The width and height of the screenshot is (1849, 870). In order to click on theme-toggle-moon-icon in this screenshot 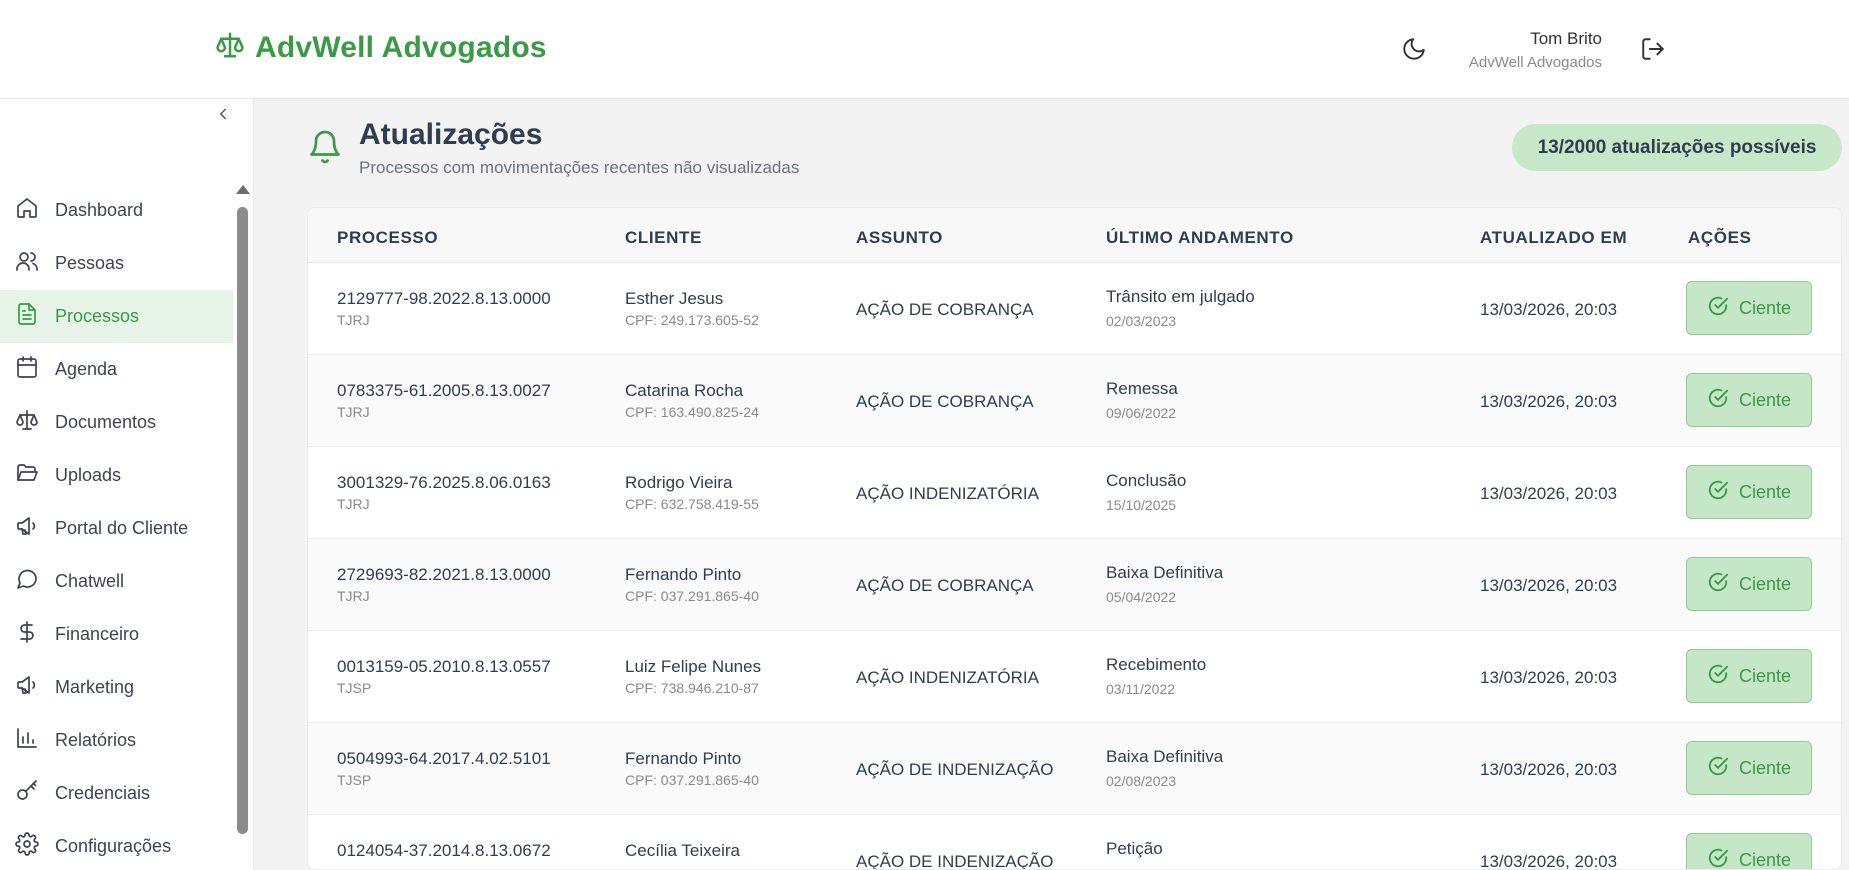, I will do `click(1414, 51)`.